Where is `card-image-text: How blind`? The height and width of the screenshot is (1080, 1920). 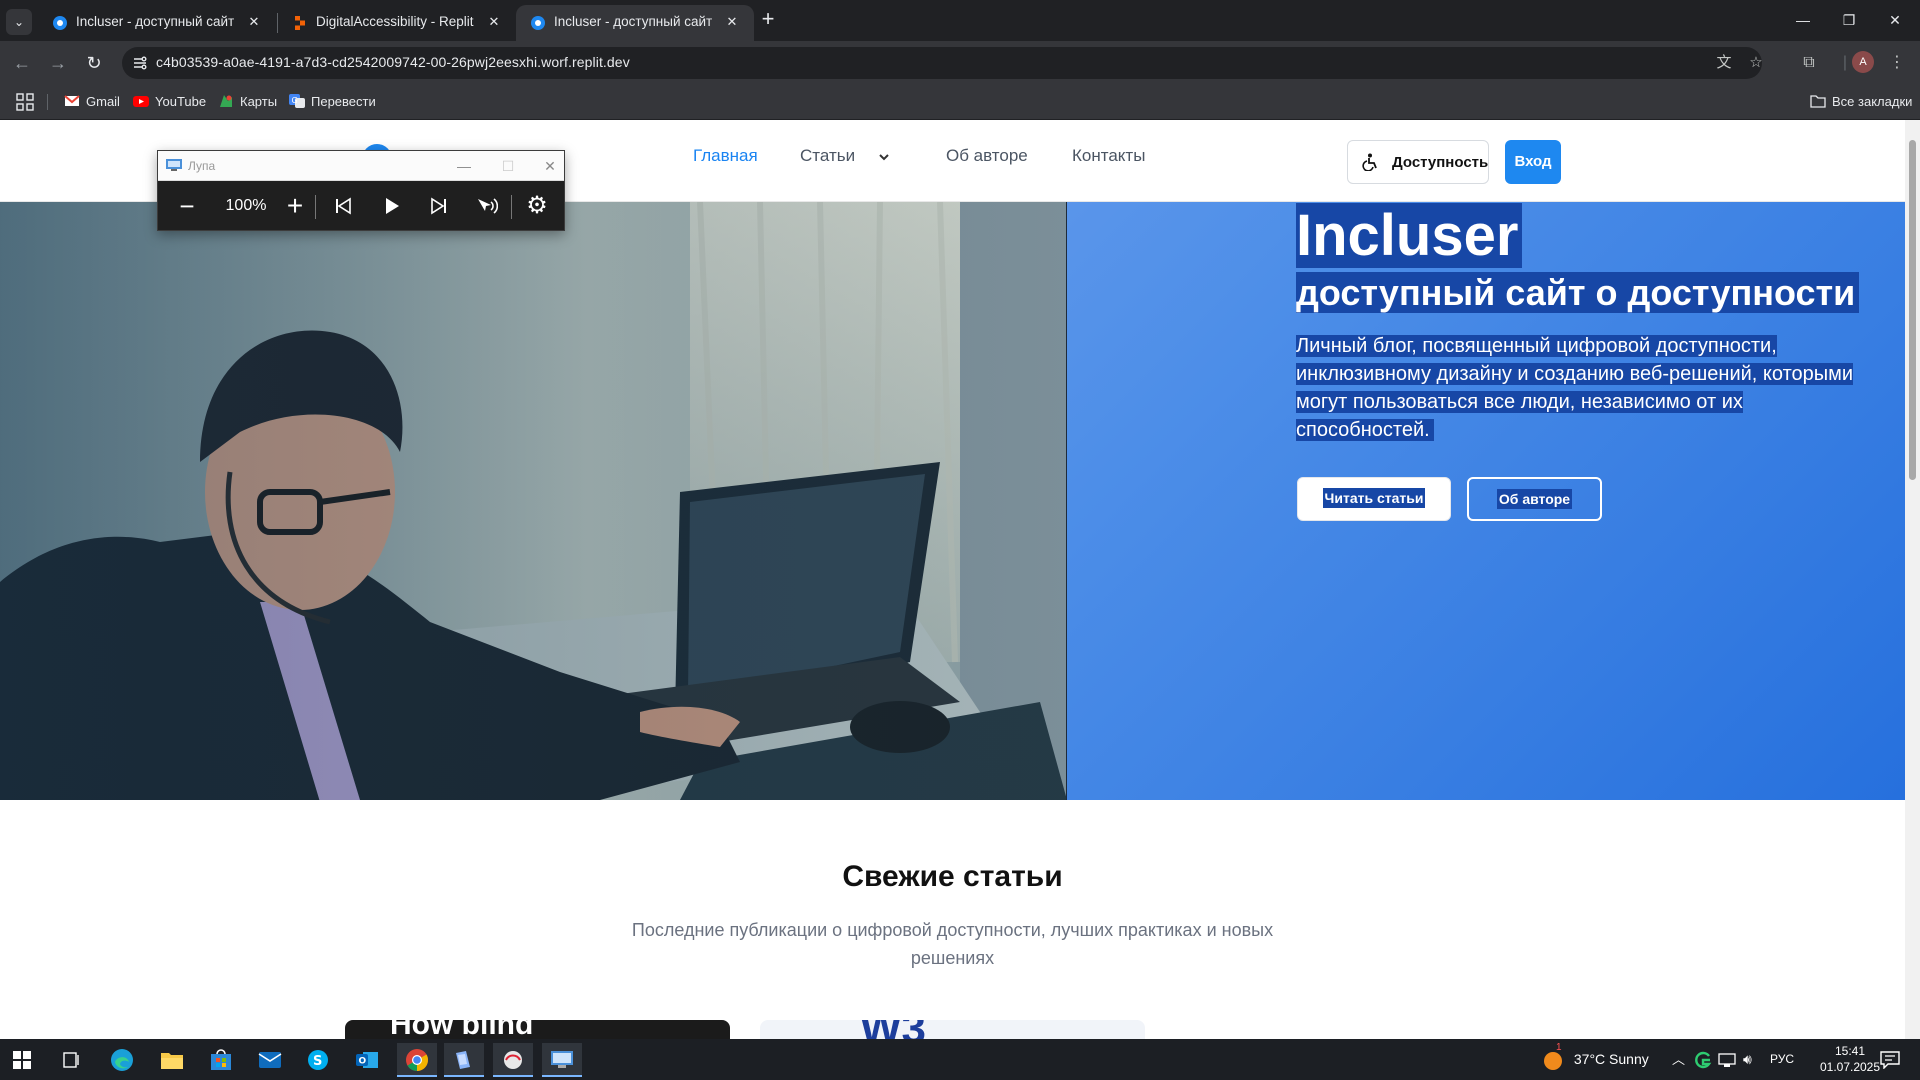
card-image-text: How blind is located at coordinates (462, 1029).